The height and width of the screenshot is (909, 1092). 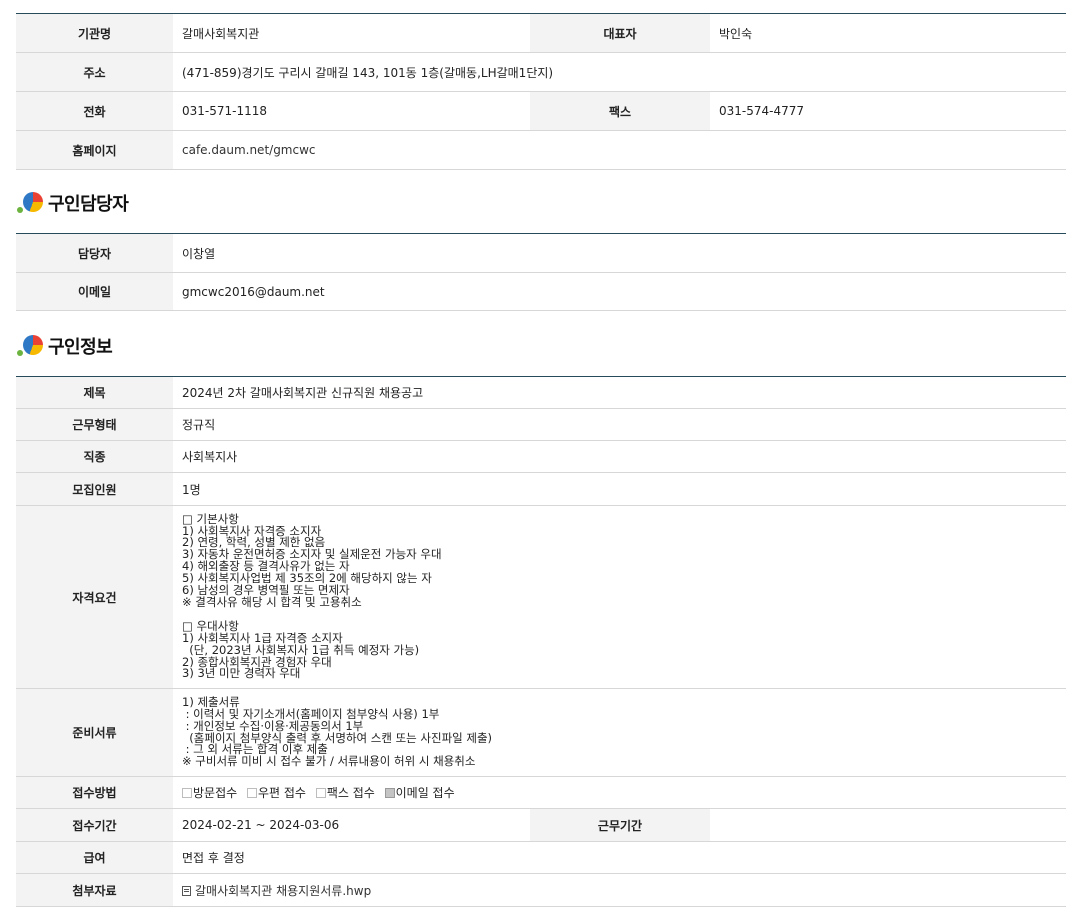 I want to click on phone-value: 031-571-1118, so click(x=351, y=111).